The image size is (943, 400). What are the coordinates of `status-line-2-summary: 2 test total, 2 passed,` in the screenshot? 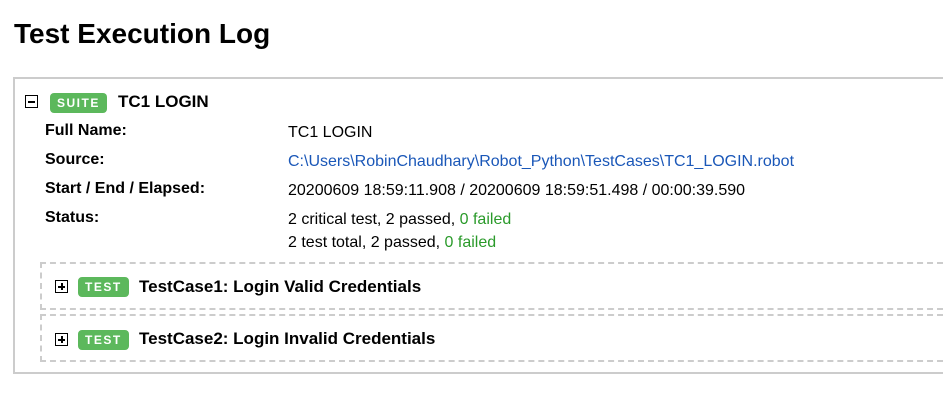 It's located at (366, 242).